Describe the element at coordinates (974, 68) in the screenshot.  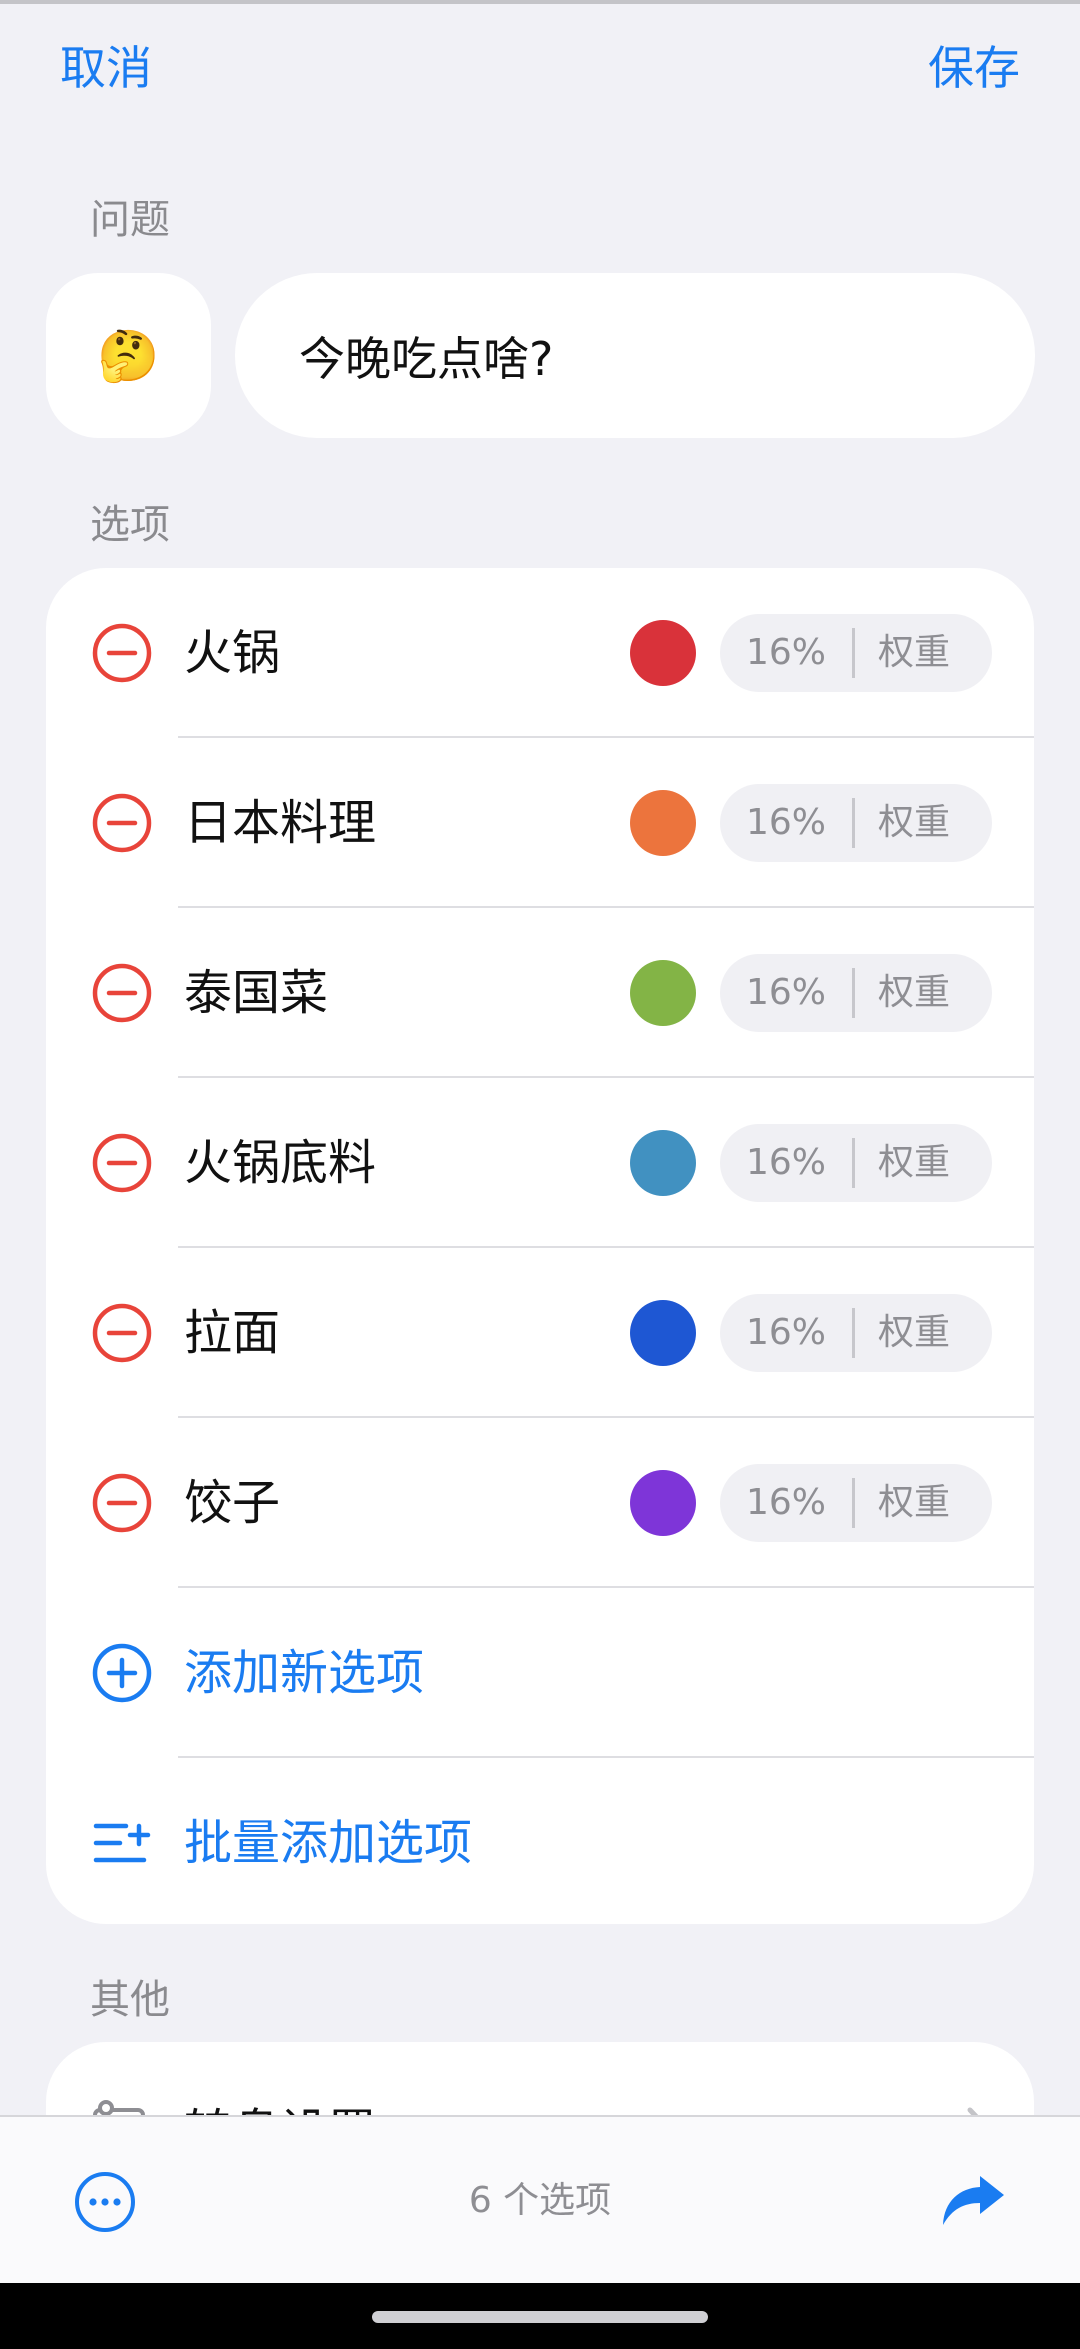
I see `save-button: 保存` at that location.